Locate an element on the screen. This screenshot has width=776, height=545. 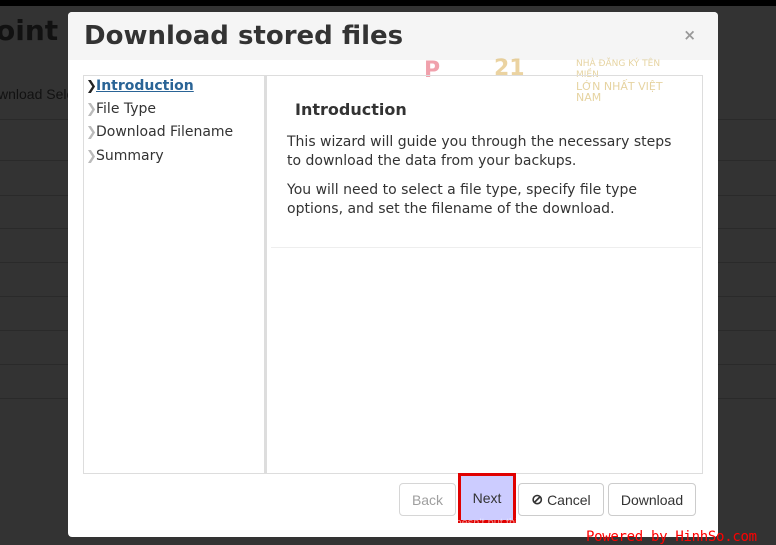
back-button: Back is located at coordinates (427, 499).